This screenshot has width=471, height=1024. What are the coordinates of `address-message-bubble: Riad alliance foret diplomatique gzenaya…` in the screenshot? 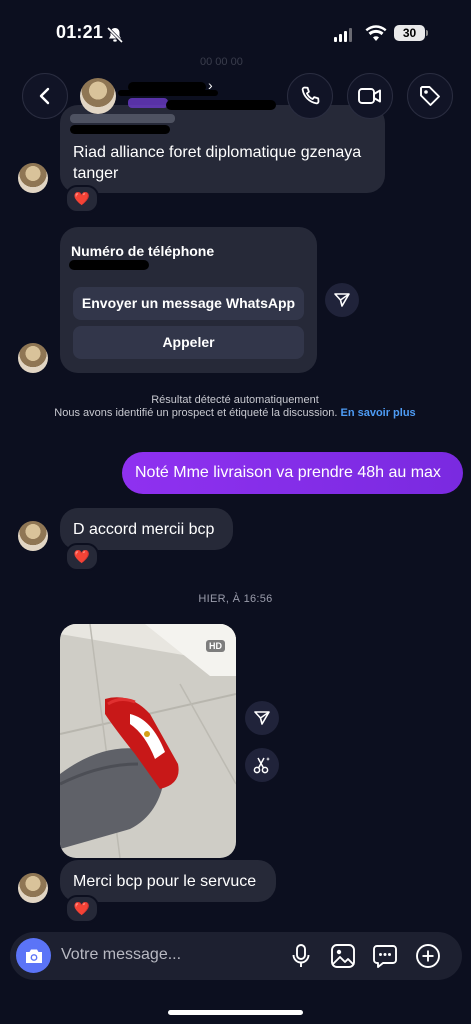 It's located at (222, 149).